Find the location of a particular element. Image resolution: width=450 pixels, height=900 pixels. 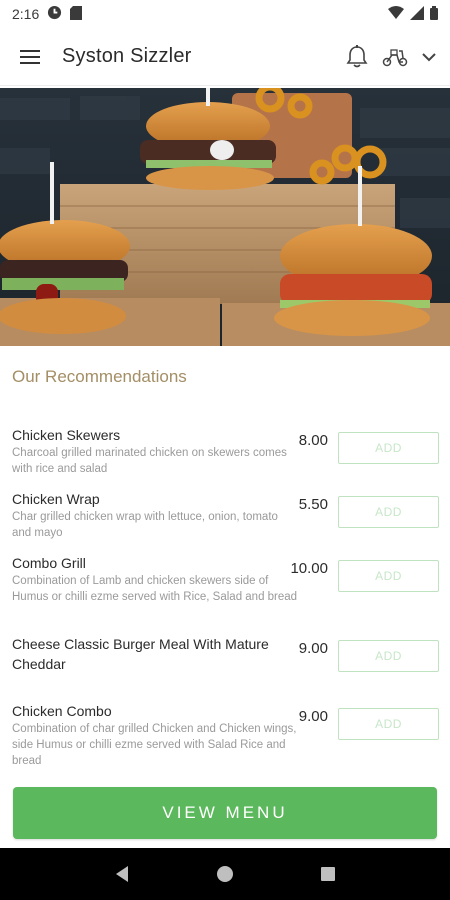

bell-icon is located at coordinates (357, 56).